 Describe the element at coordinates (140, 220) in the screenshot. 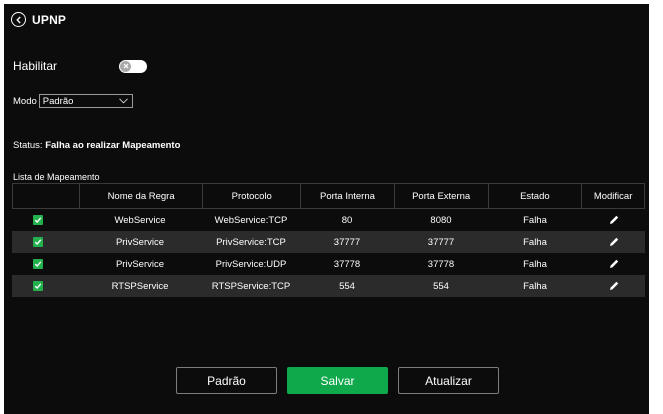

I see `rule-name: WebService` at that location.